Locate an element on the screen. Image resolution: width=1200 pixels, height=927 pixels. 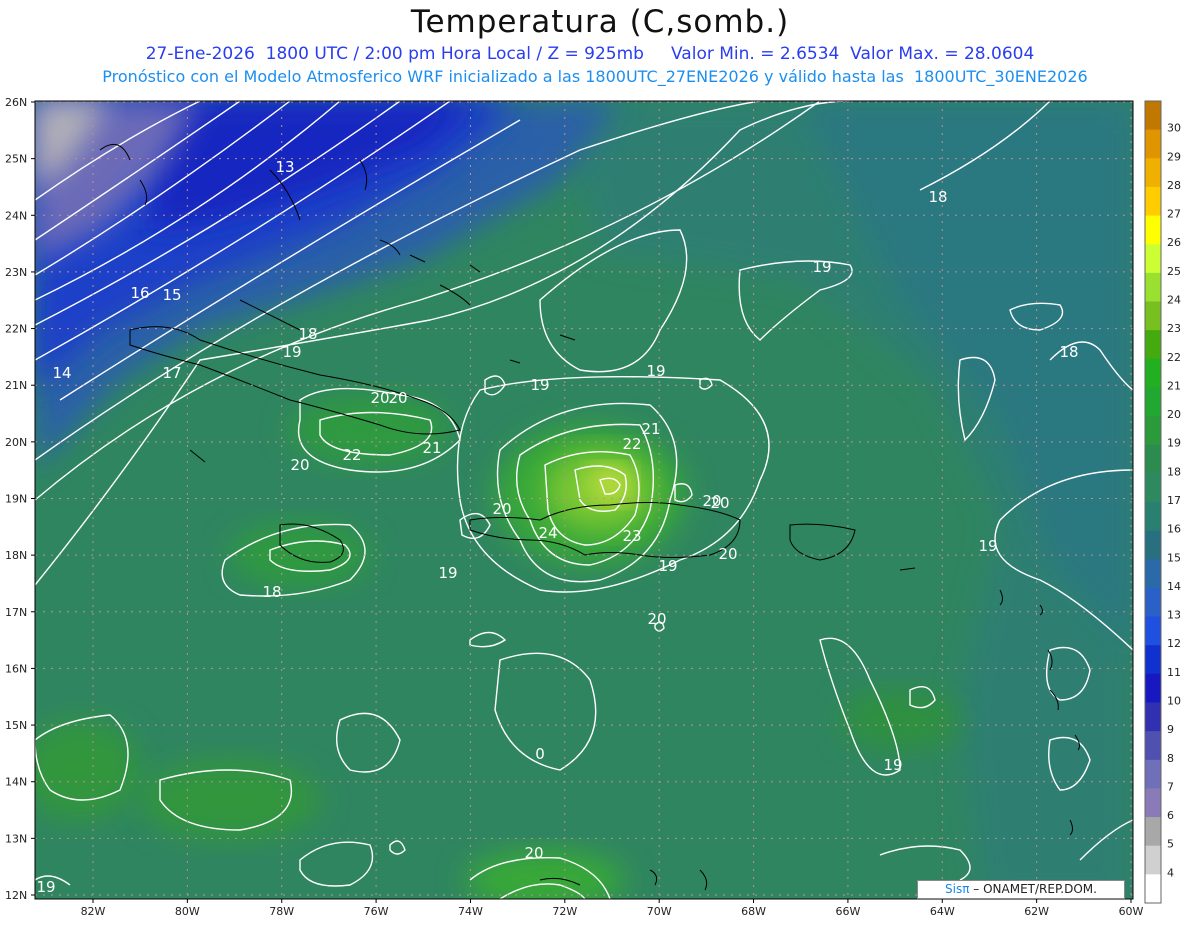
contour-label: 15 is located at coordinates (171, 295).